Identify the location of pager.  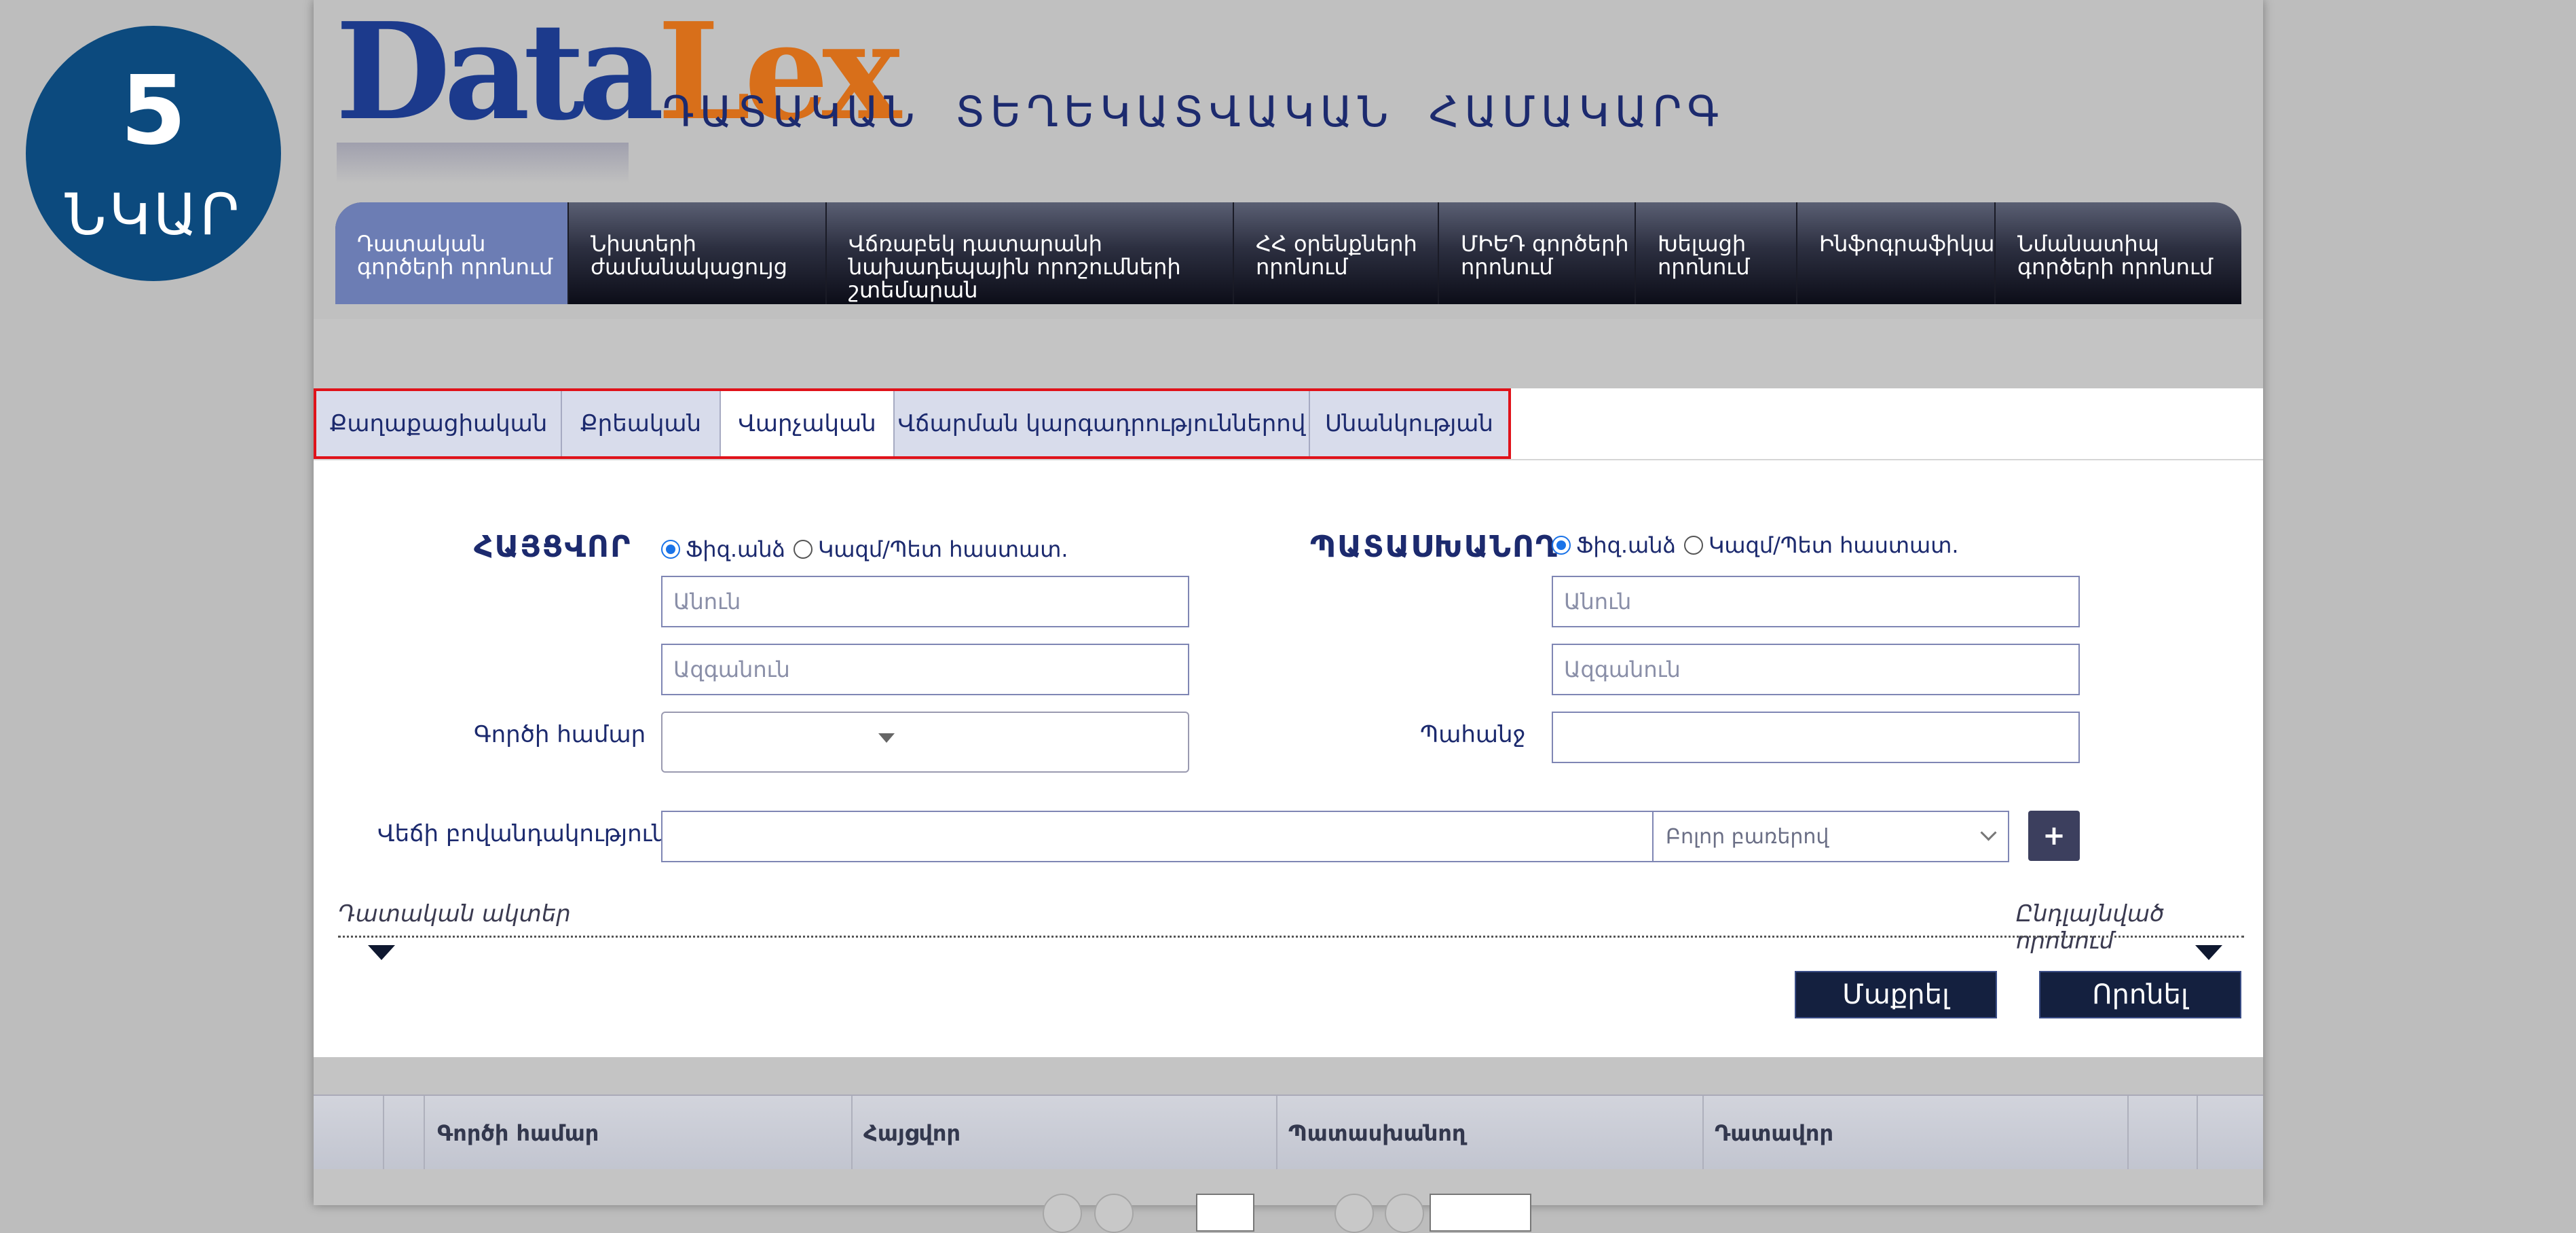
(1289, 1201).